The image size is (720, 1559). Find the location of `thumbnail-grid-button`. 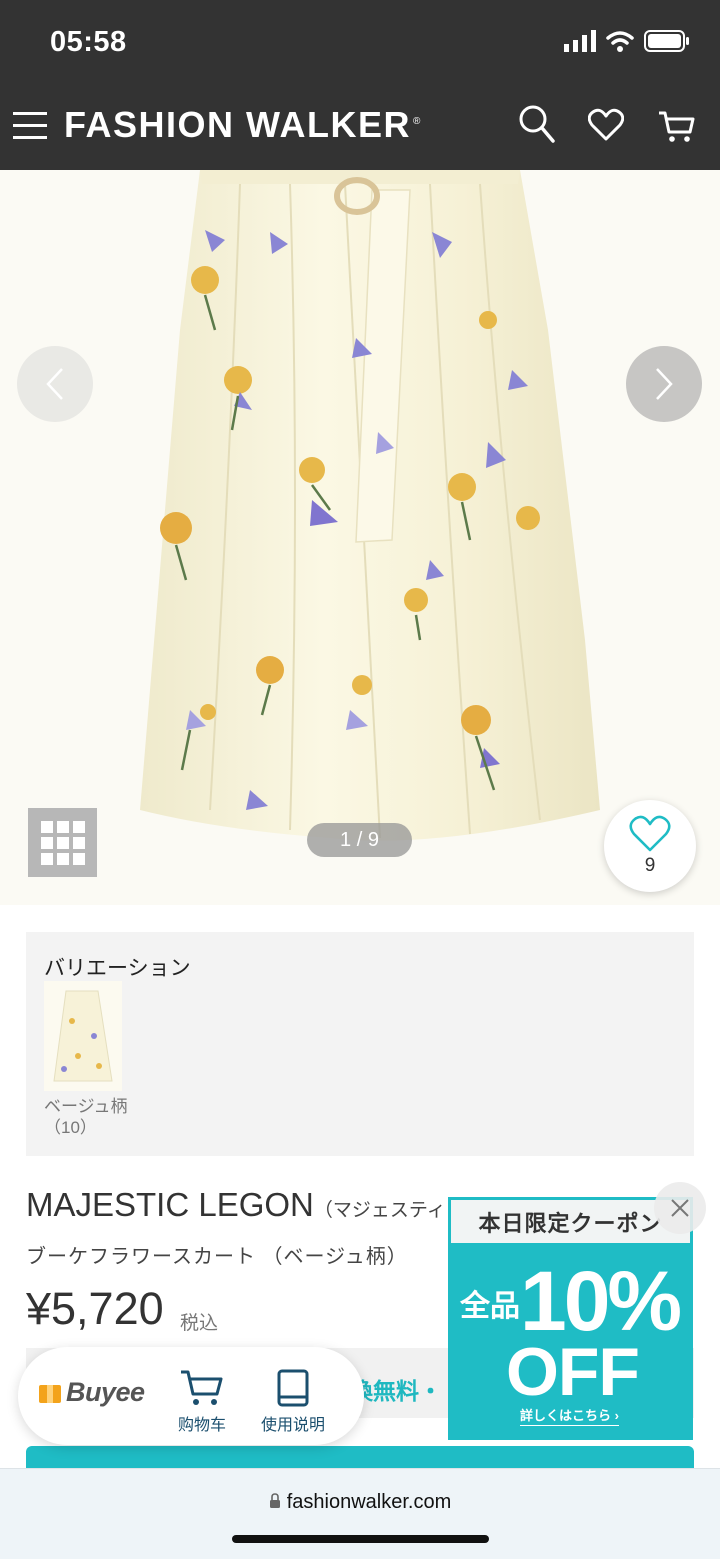

thumbnail-grid-button is located at coordinates (62, 842).